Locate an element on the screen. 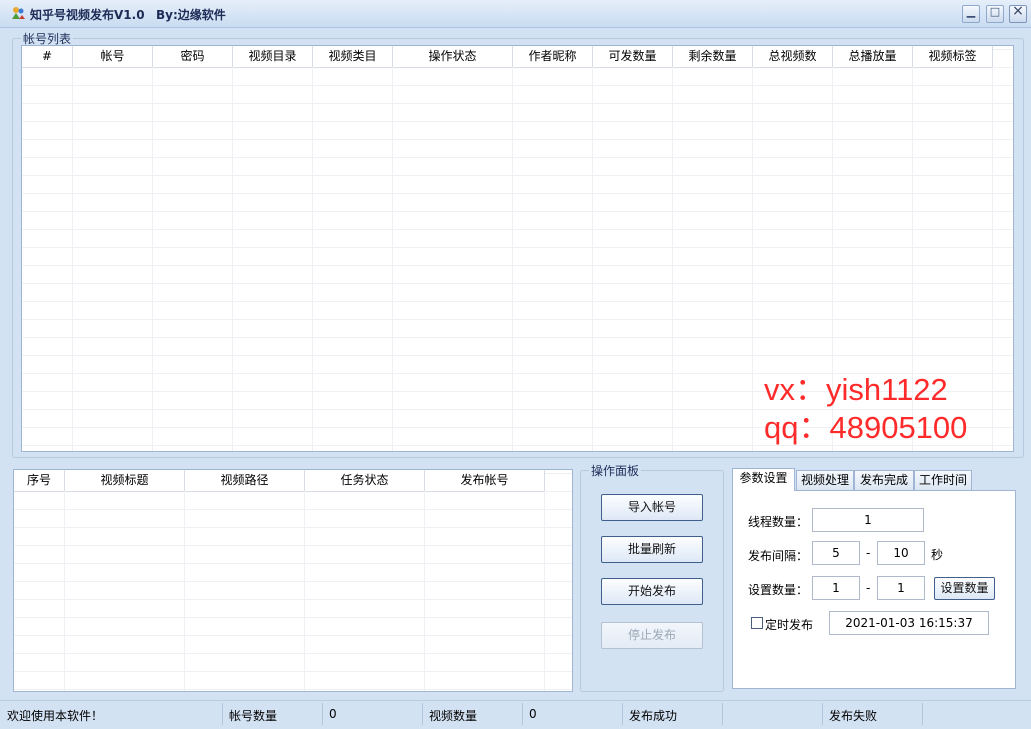  col-seq: 序号 is located at coordinates (39, 480).